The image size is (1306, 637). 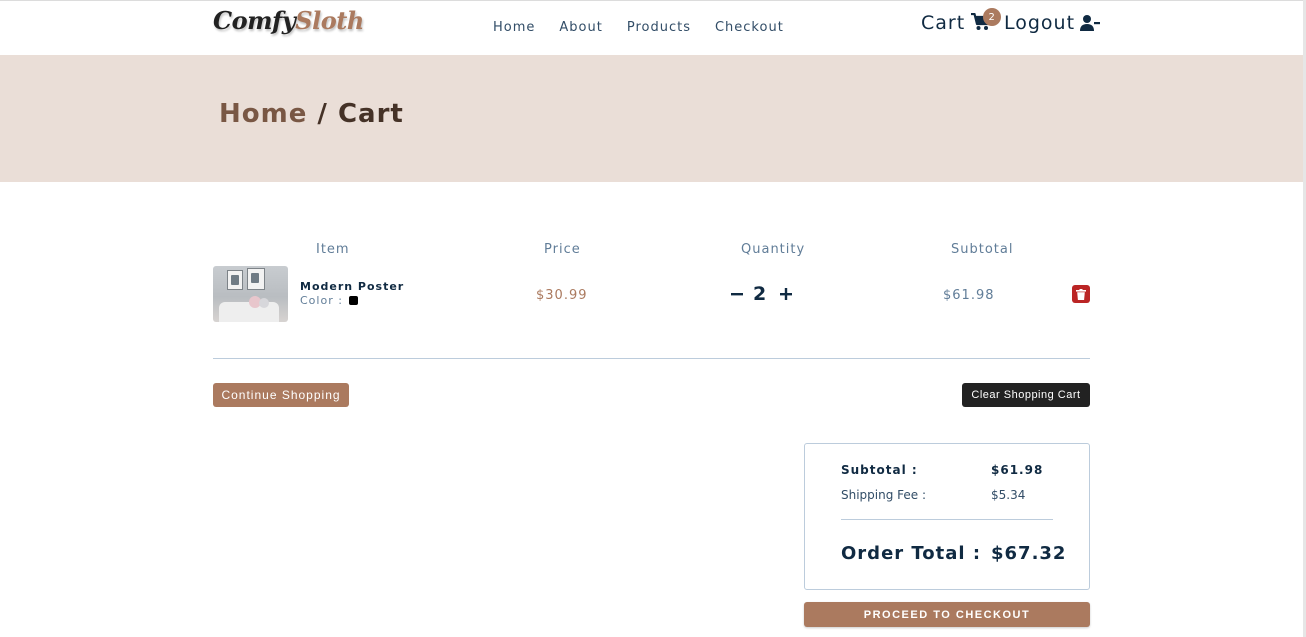 I want to click on poster-frame-right, so click(x=256, y=279).